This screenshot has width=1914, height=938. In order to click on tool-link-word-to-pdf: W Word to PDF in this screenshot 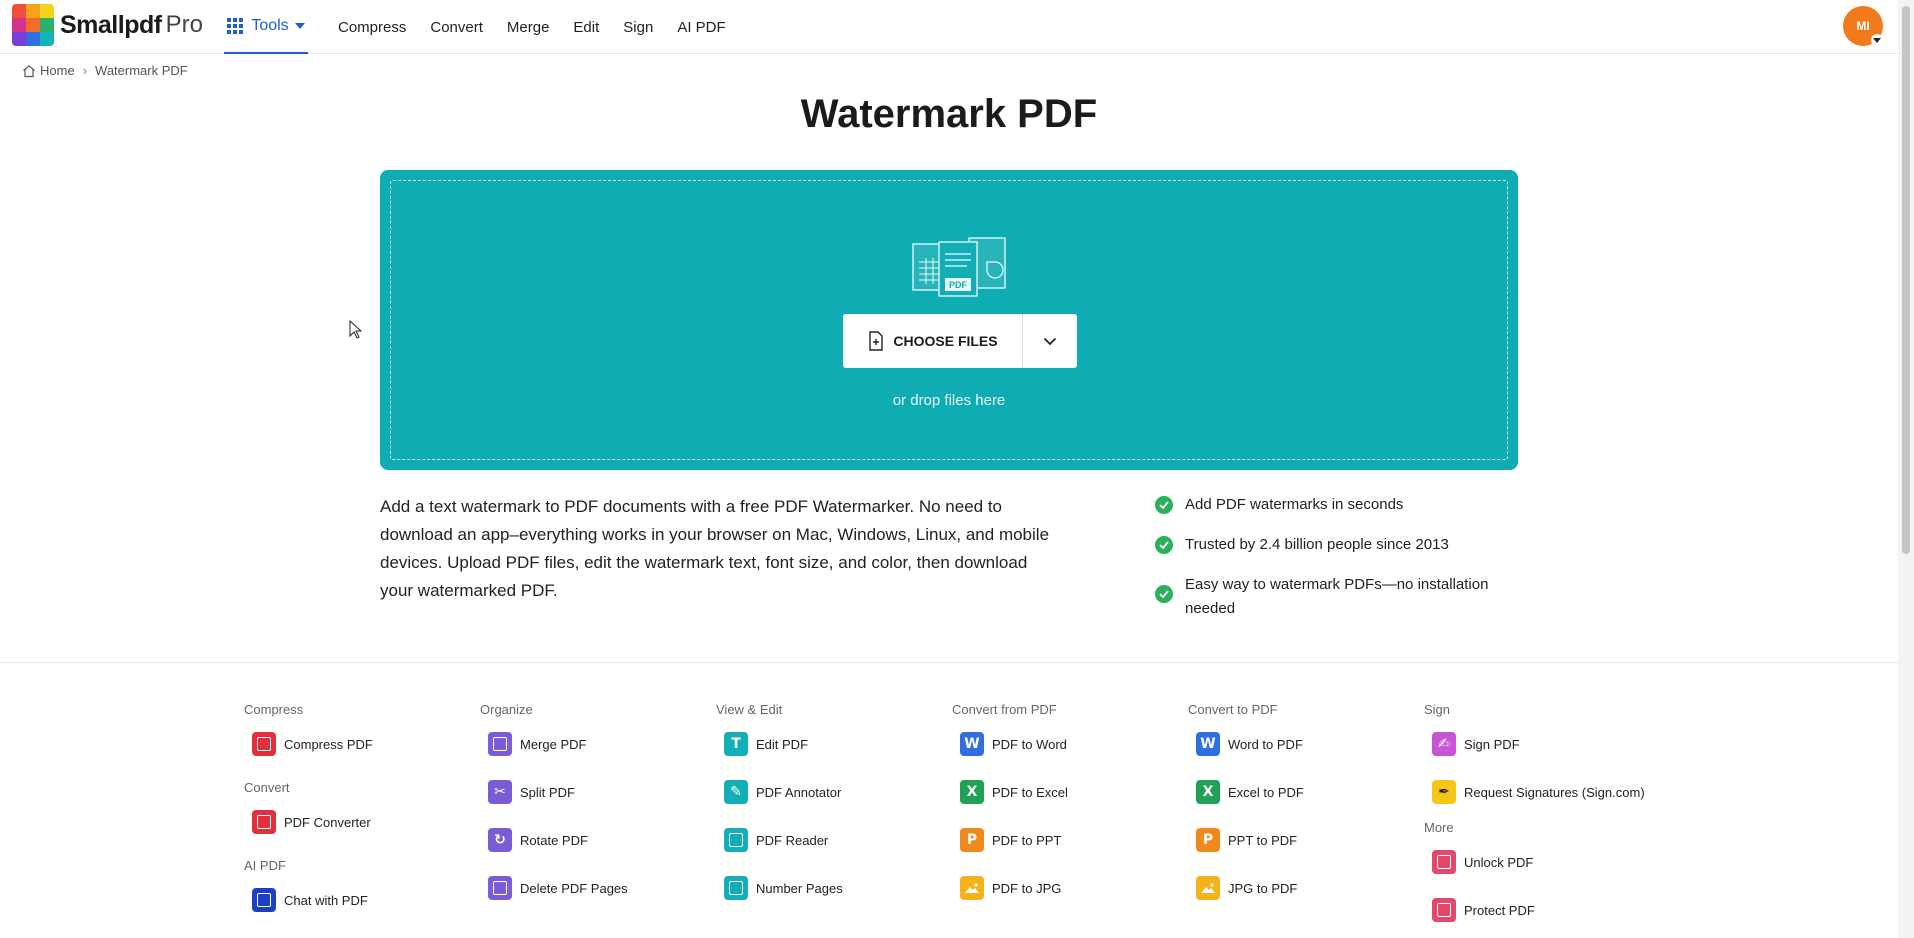, I will do `click(1303, 744)`.